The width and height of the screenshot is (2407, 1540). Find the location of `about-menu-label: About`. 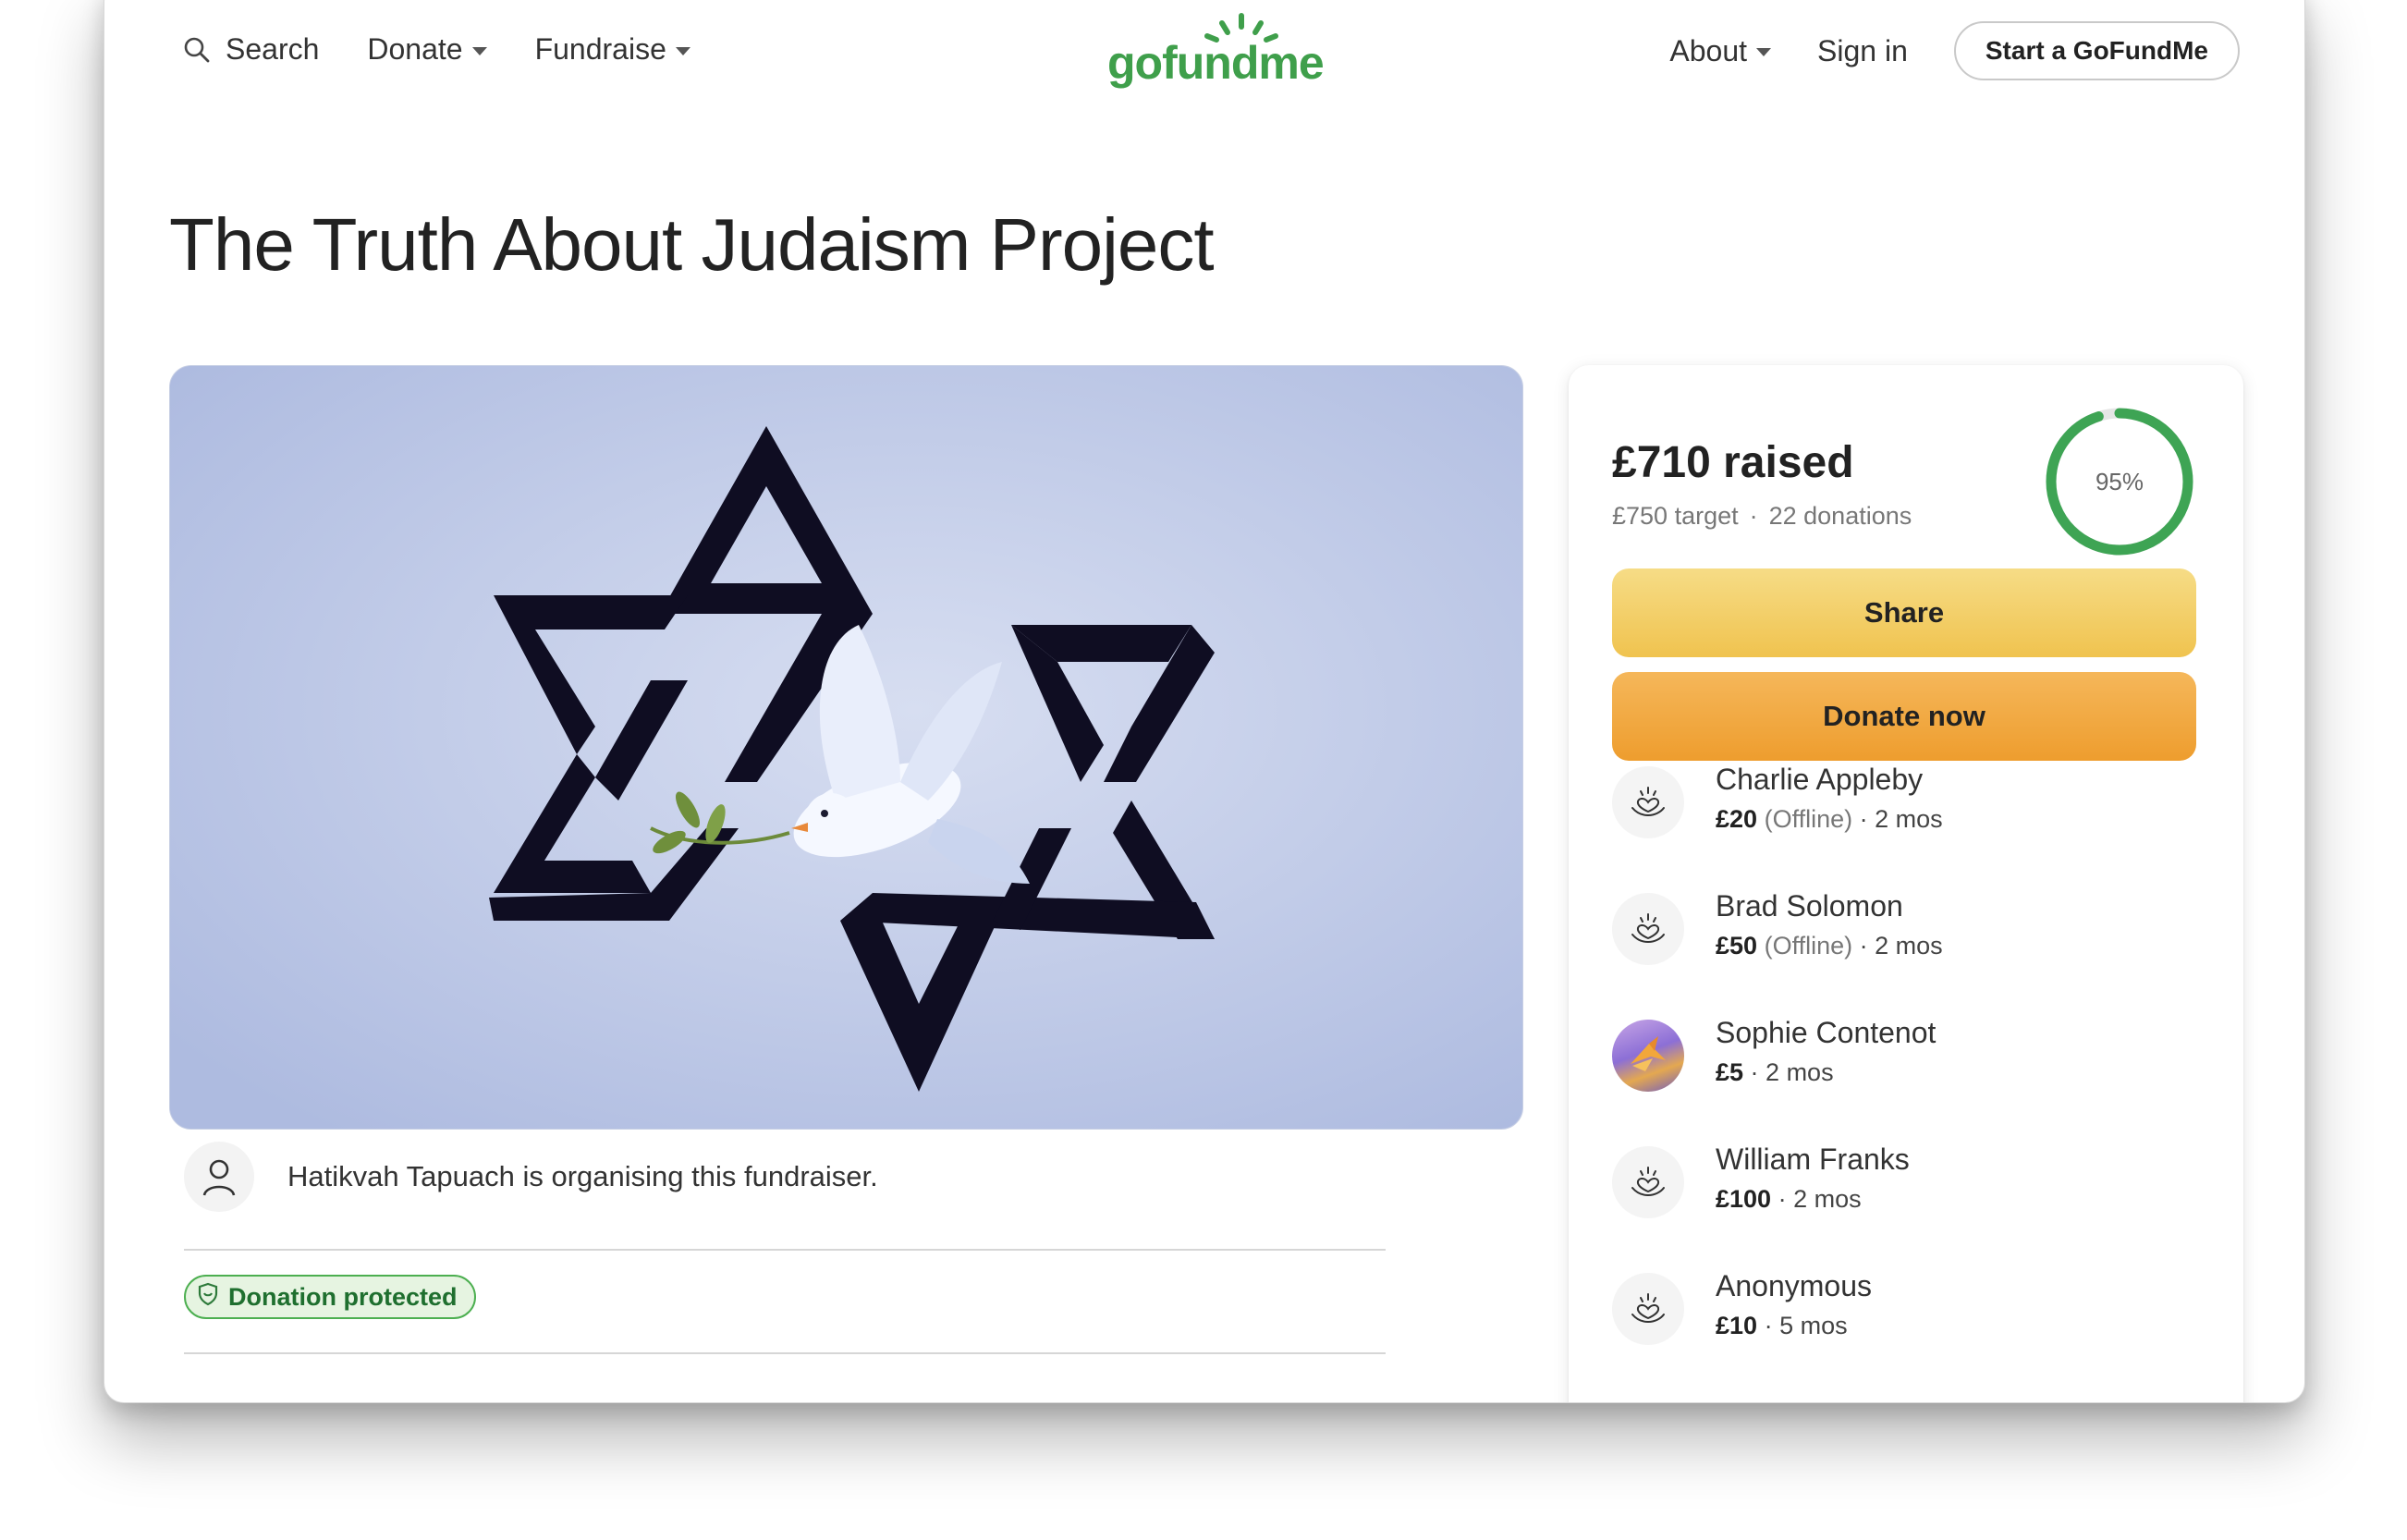

about-menu-label: About is located at coordinates (1708, 50).